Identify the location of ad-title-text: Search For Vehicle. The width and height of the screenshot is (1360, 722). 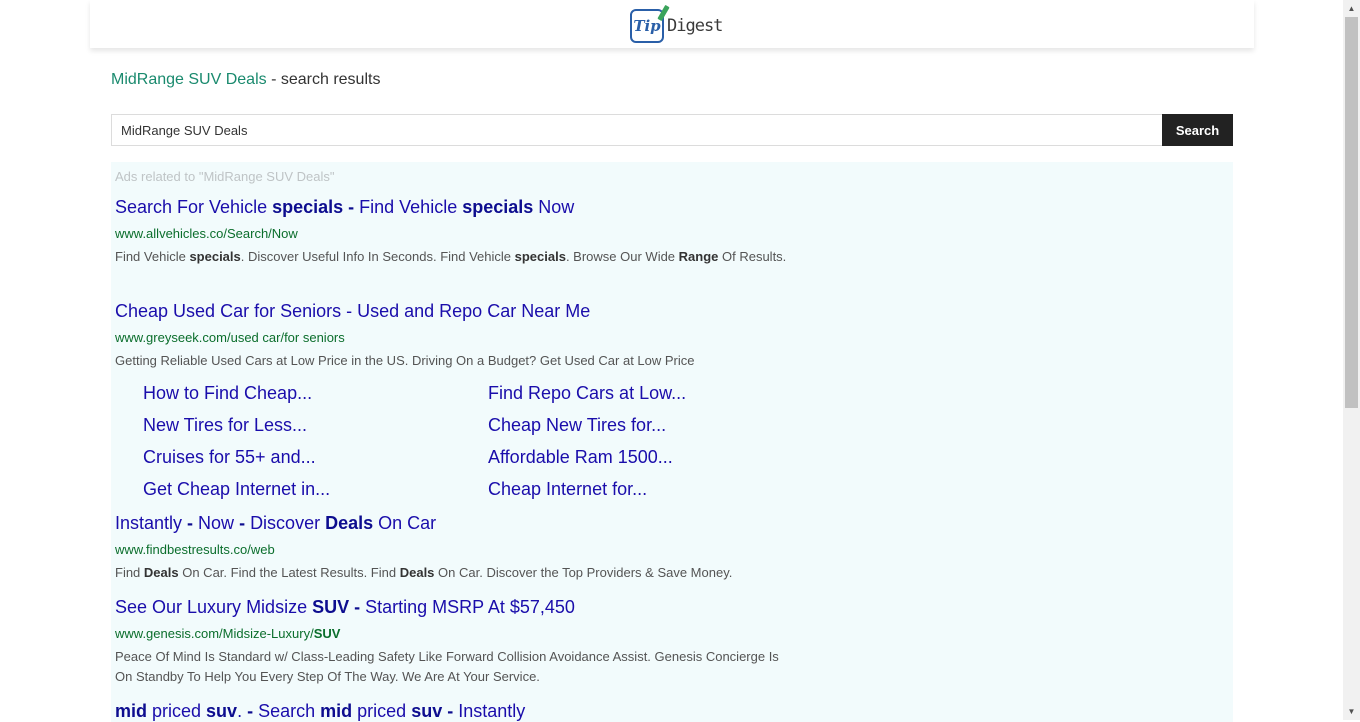
(194, 207).